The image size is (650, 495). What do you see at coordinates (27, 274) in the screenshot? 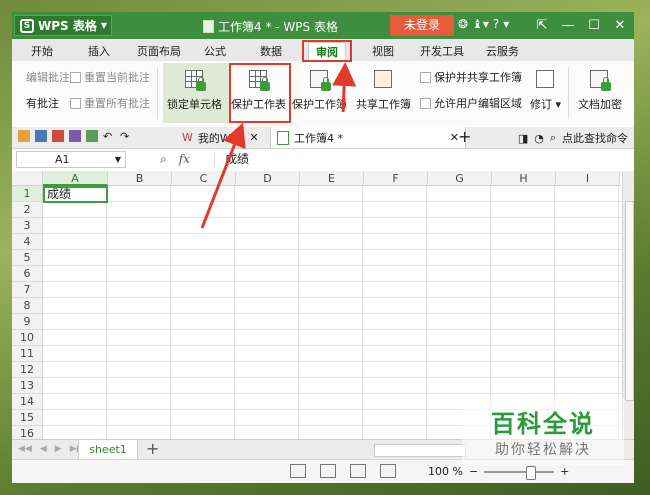
I see `row-header-6: 6` at bounding box center [27, 274].